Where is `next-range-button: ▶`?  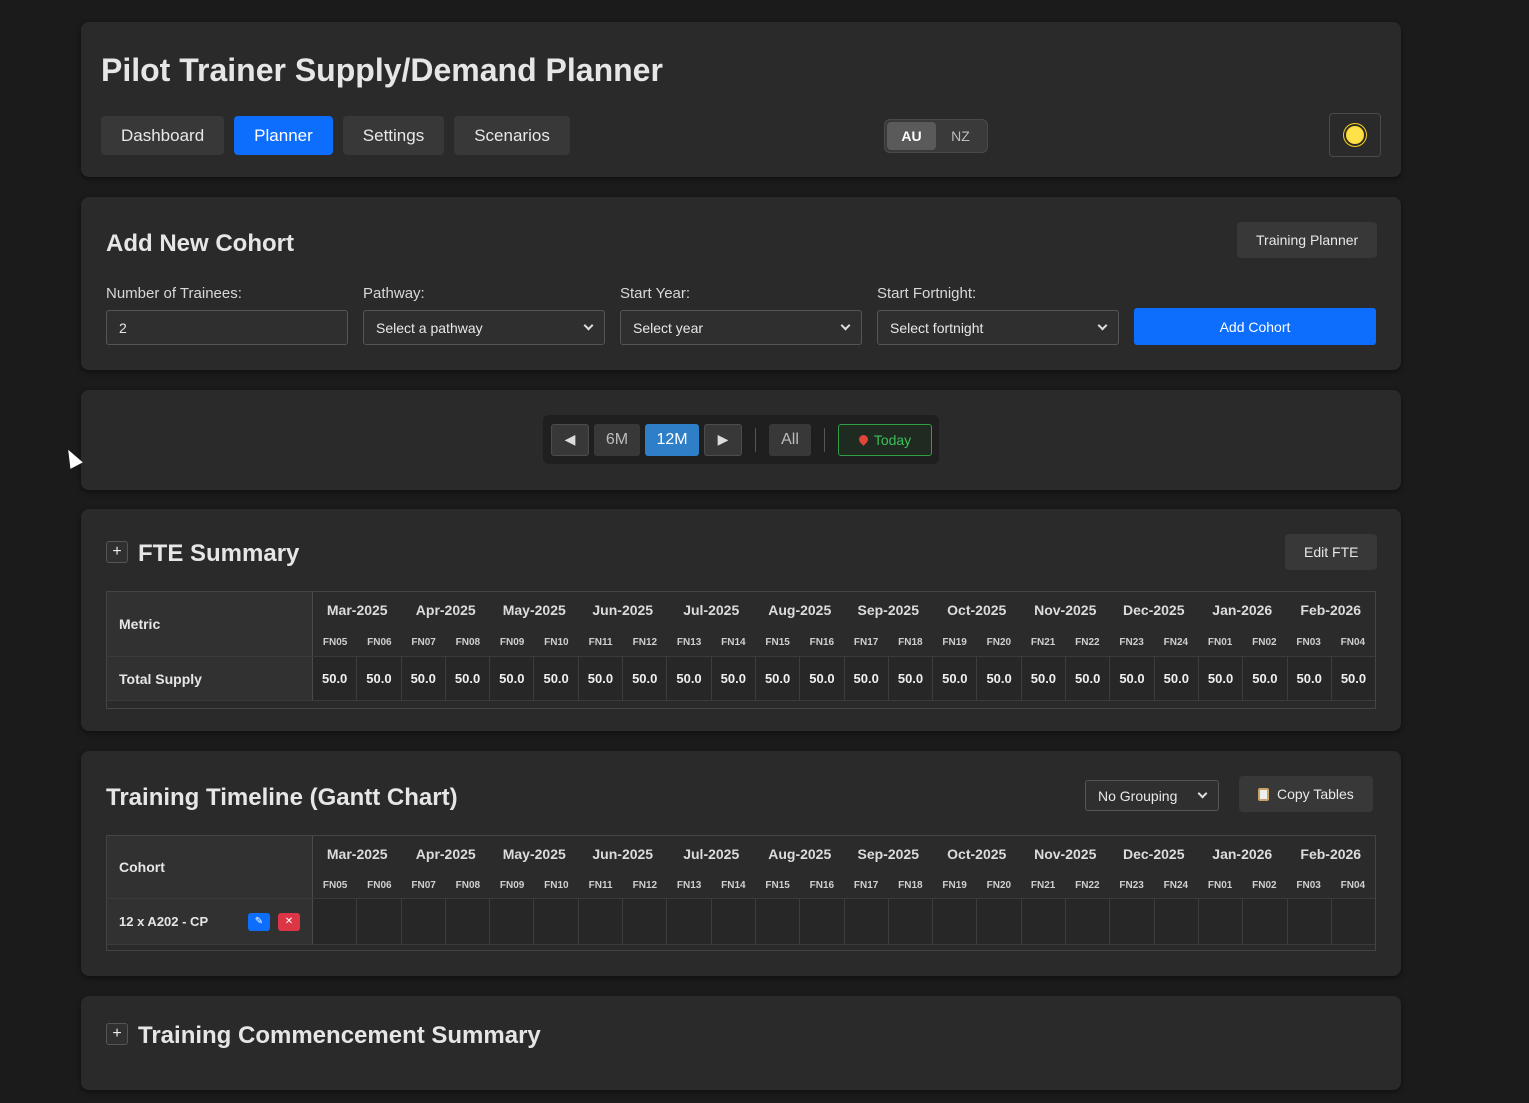 next-range-button: ▶ is located at coordinates (723, 439).